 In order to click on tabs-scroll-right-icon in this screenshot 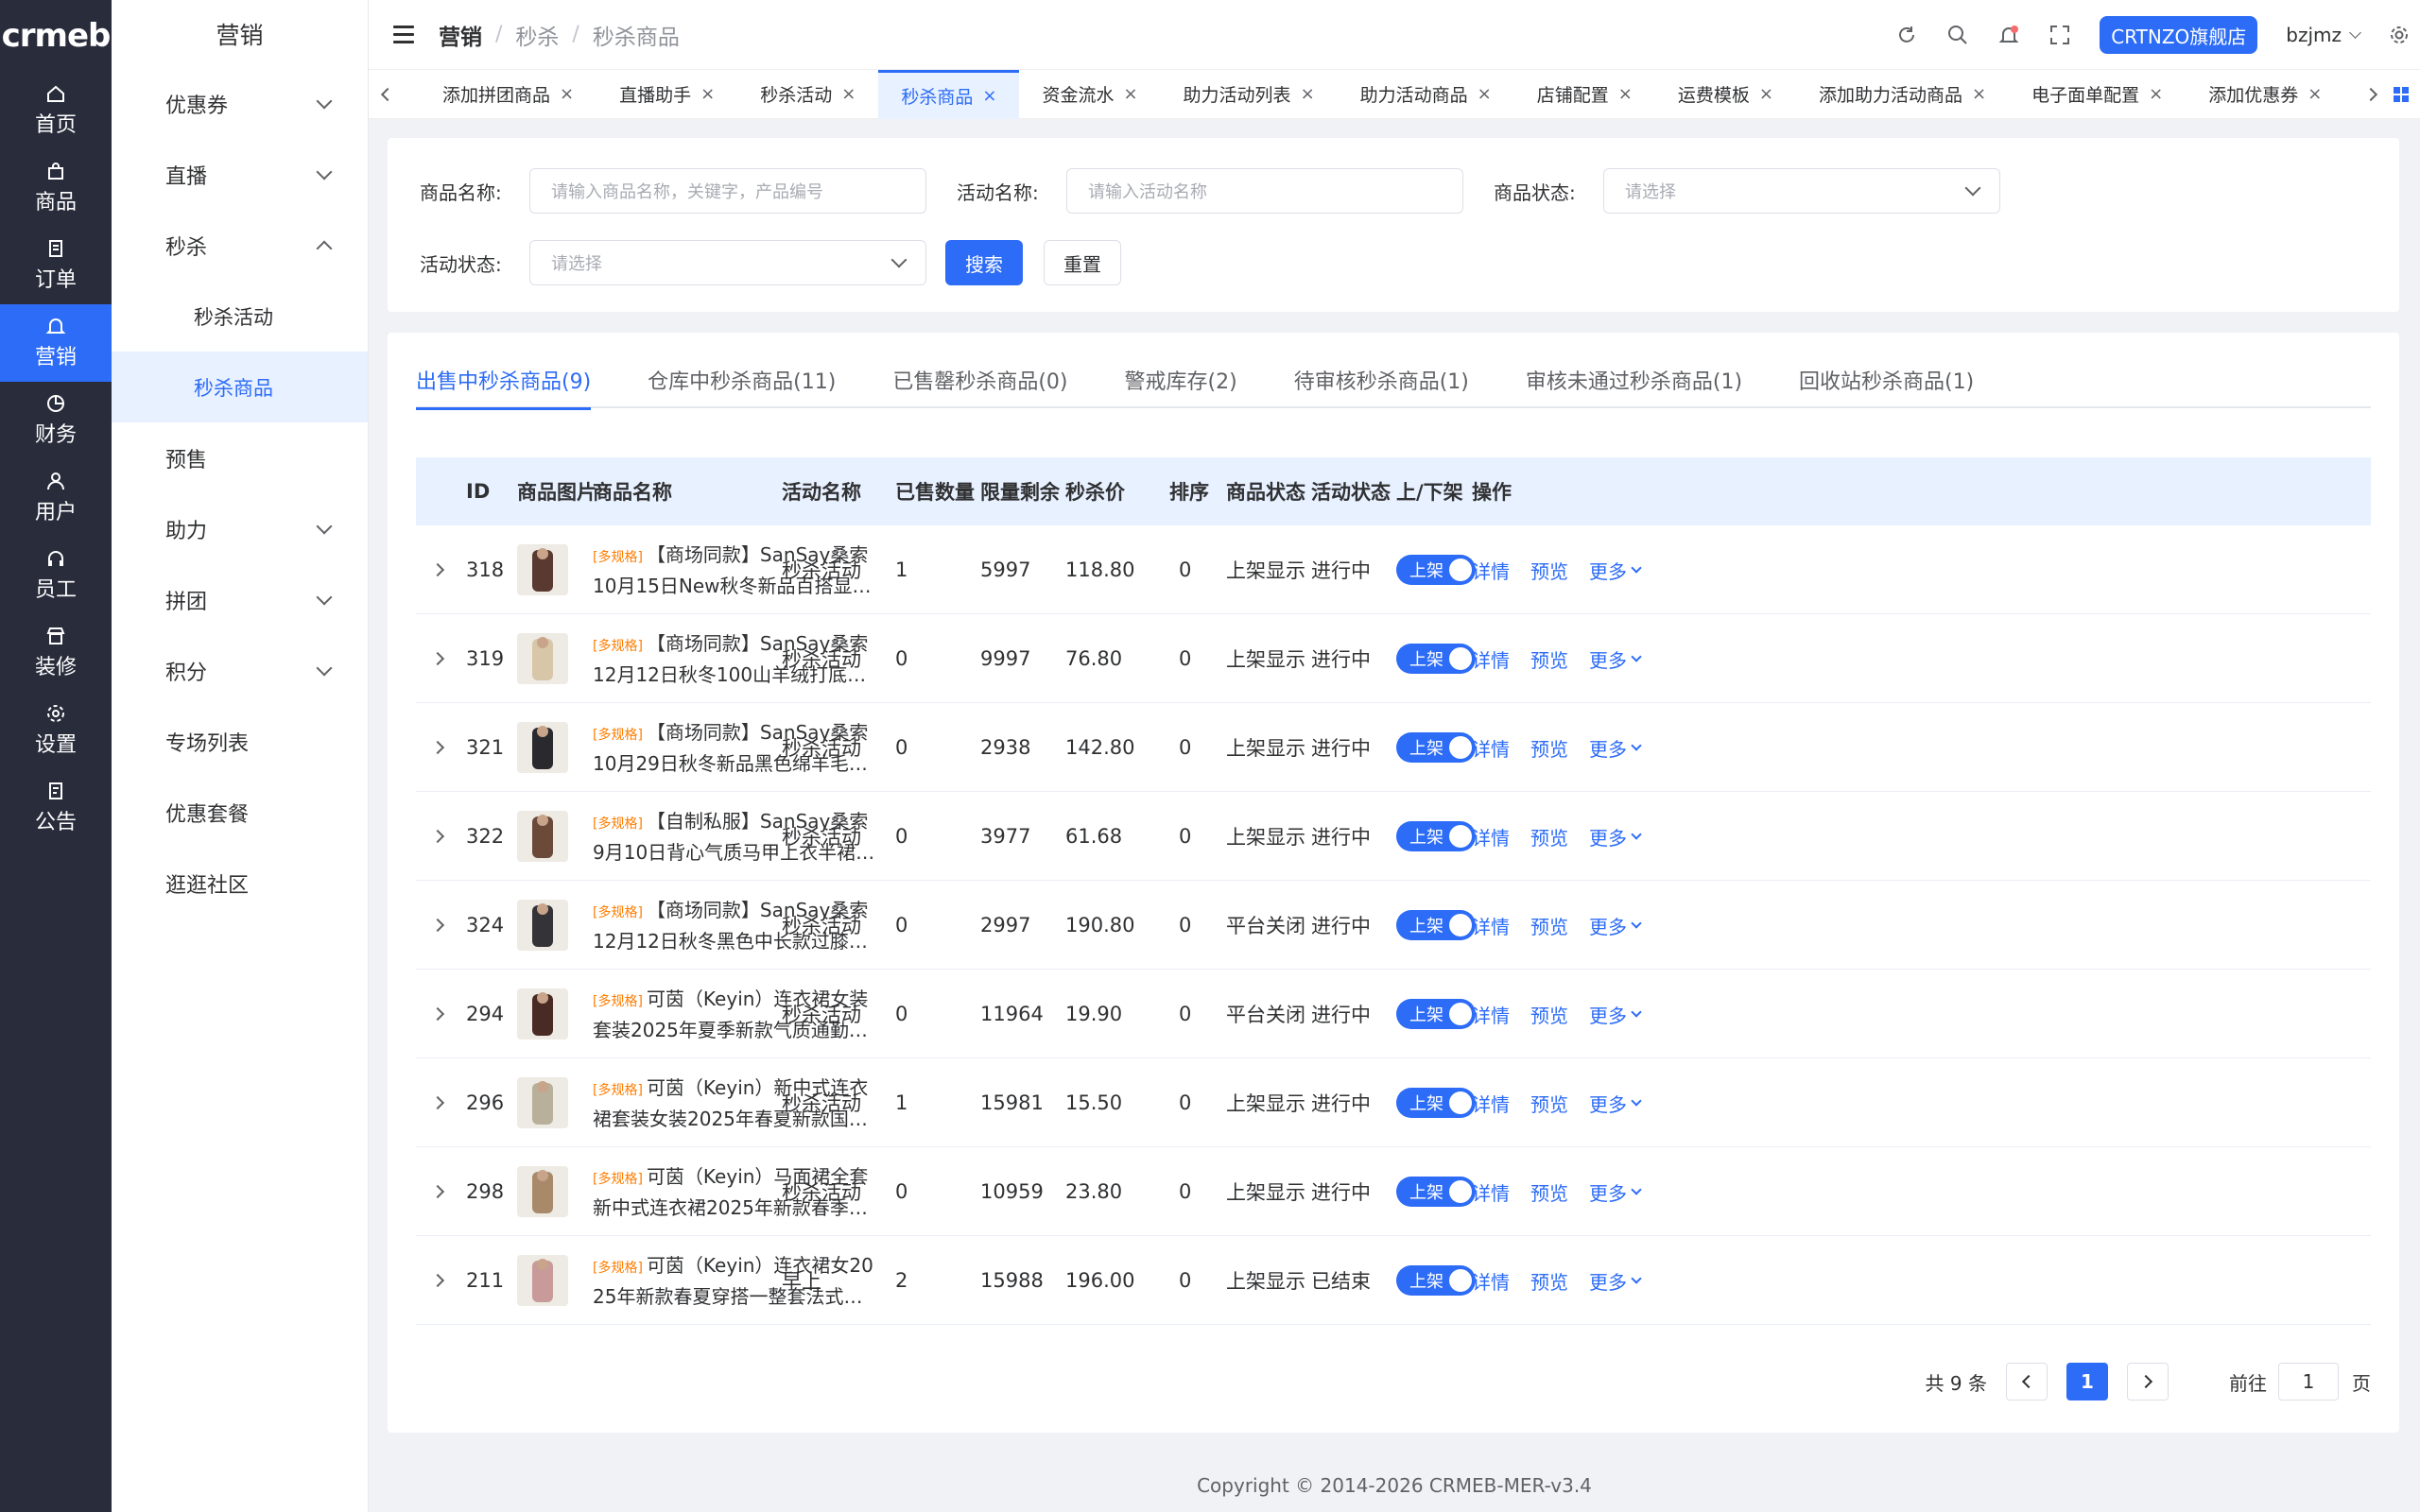, I will do `click(2371, 94)`.